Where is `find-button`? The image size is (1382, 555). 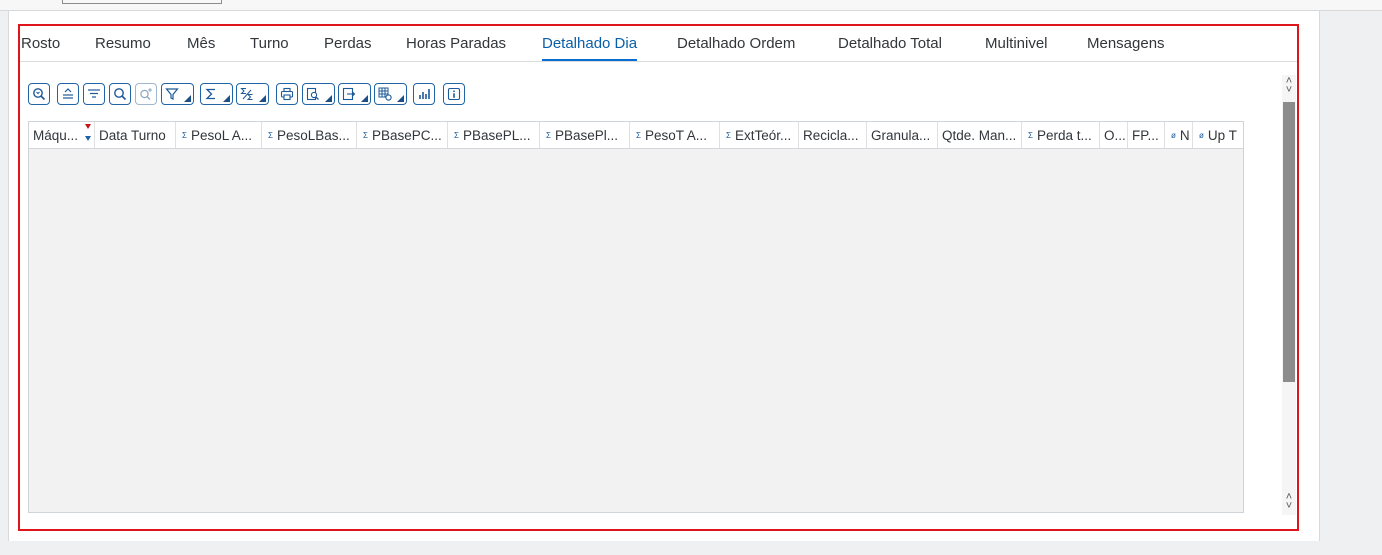
find-button is located at coordinates (120, 94).